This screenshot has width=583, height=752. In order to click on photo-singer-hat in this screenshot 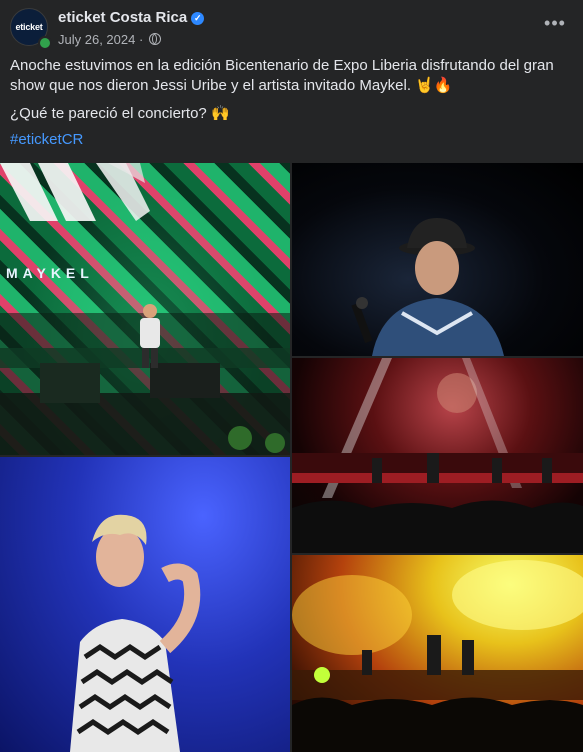, I will do `click(437, 259)`.